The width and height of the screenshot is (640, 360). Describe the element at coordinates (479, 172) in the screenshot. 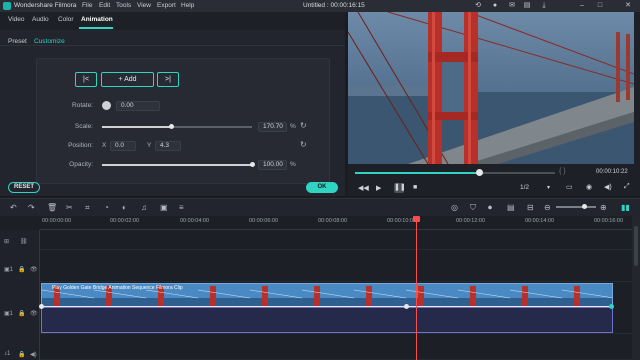

I see `preview-scrubber-knob` at that location.